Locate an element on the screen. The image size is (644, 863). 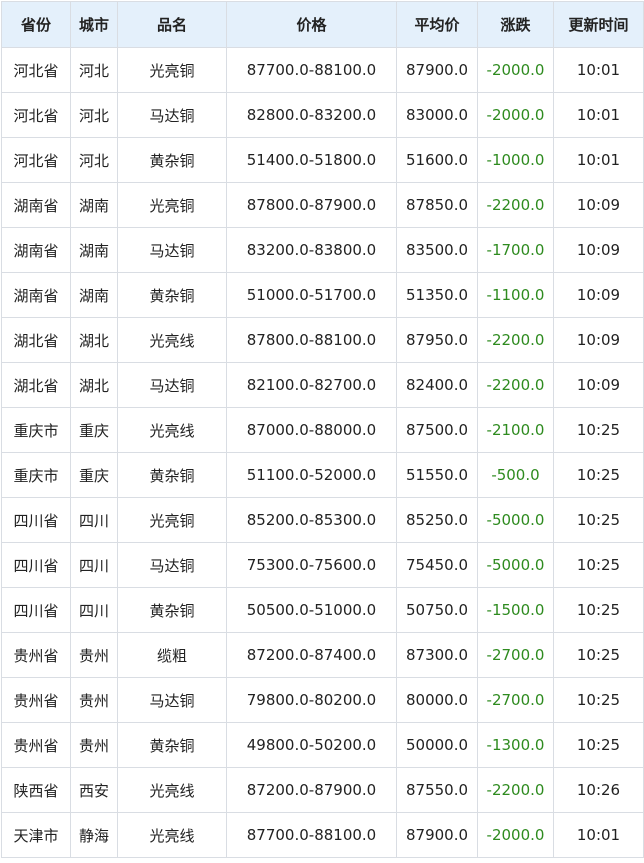
change-cell: -1500.0 is located at coordinates (515, 610).